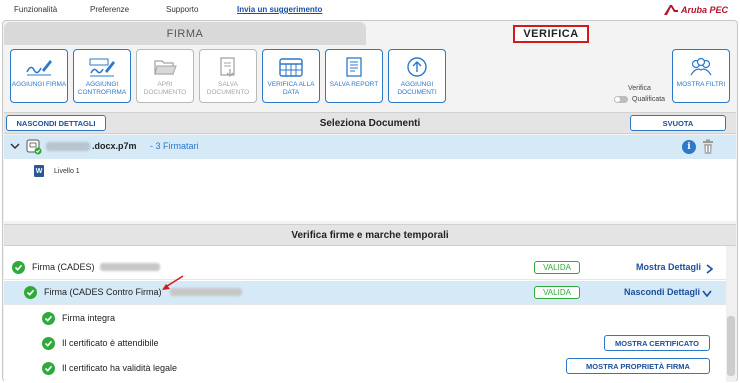 This screenshot has height=383, width=740. What do you see at coordinates (621, 99) in the screenshot?
I see `verifica-switch` at bounding box center [621, 99].